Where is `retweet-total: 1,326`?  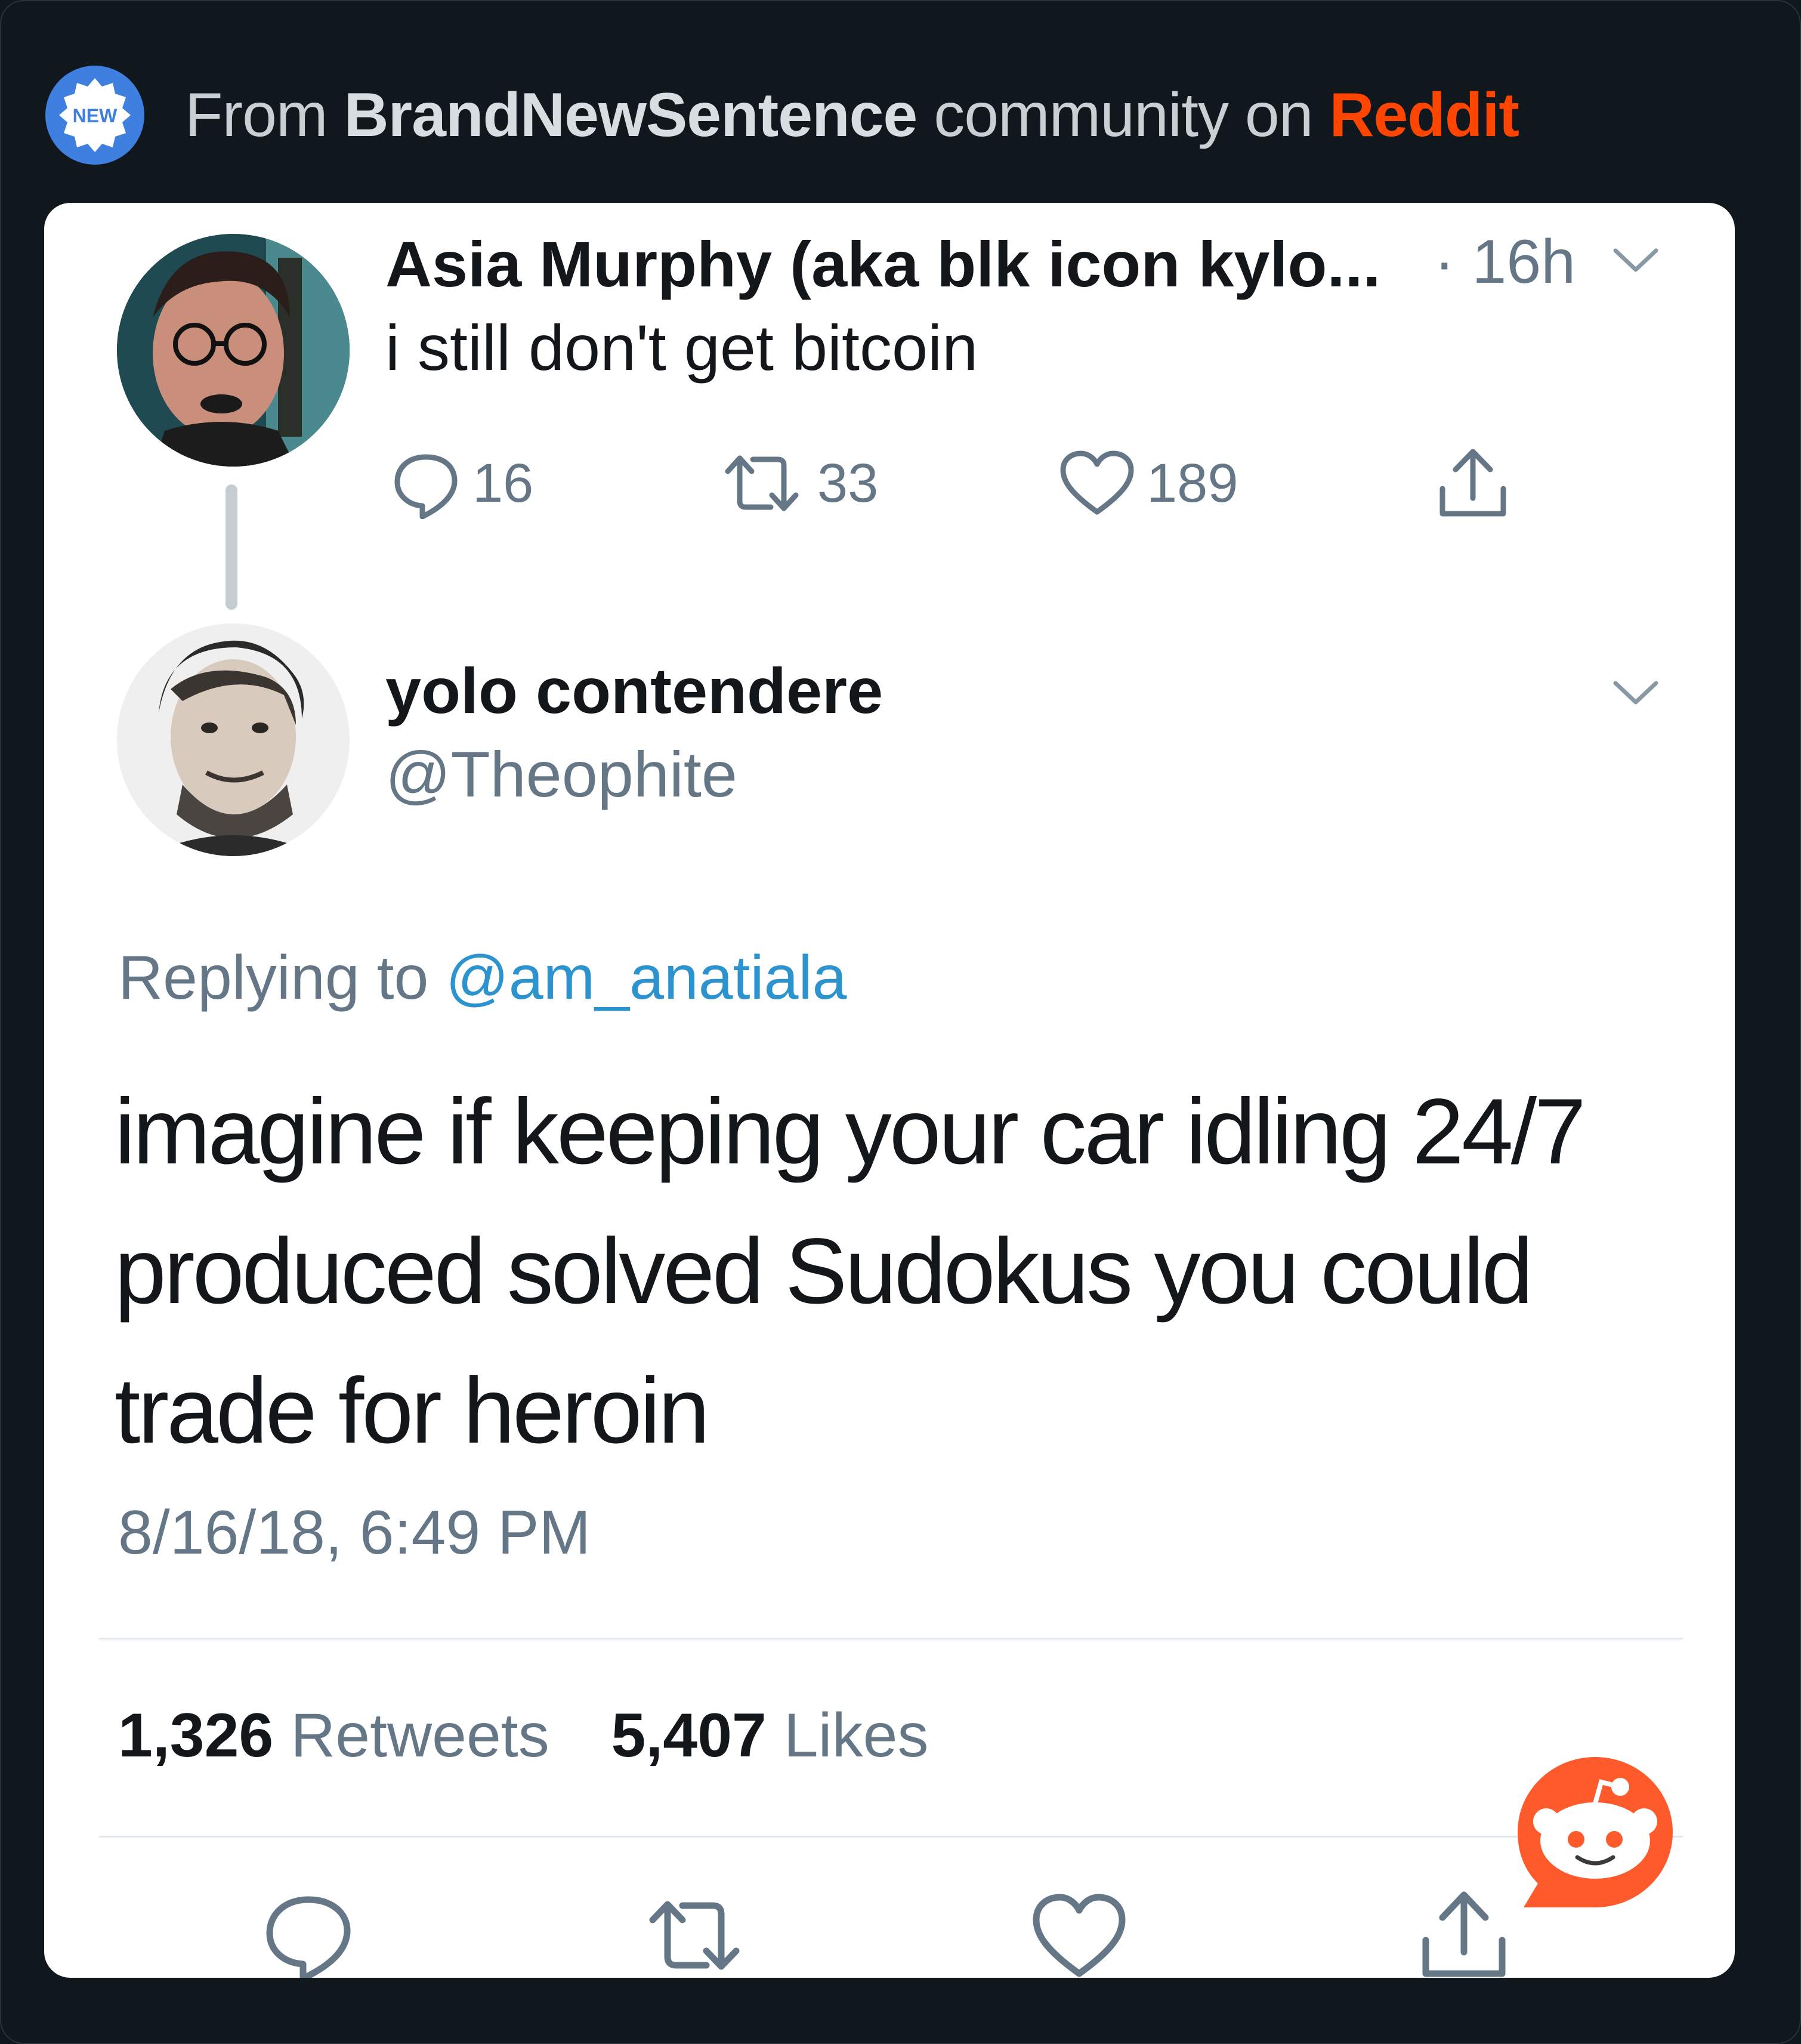 retweet-total: 1,326 is located at coordinates (196, 1736).